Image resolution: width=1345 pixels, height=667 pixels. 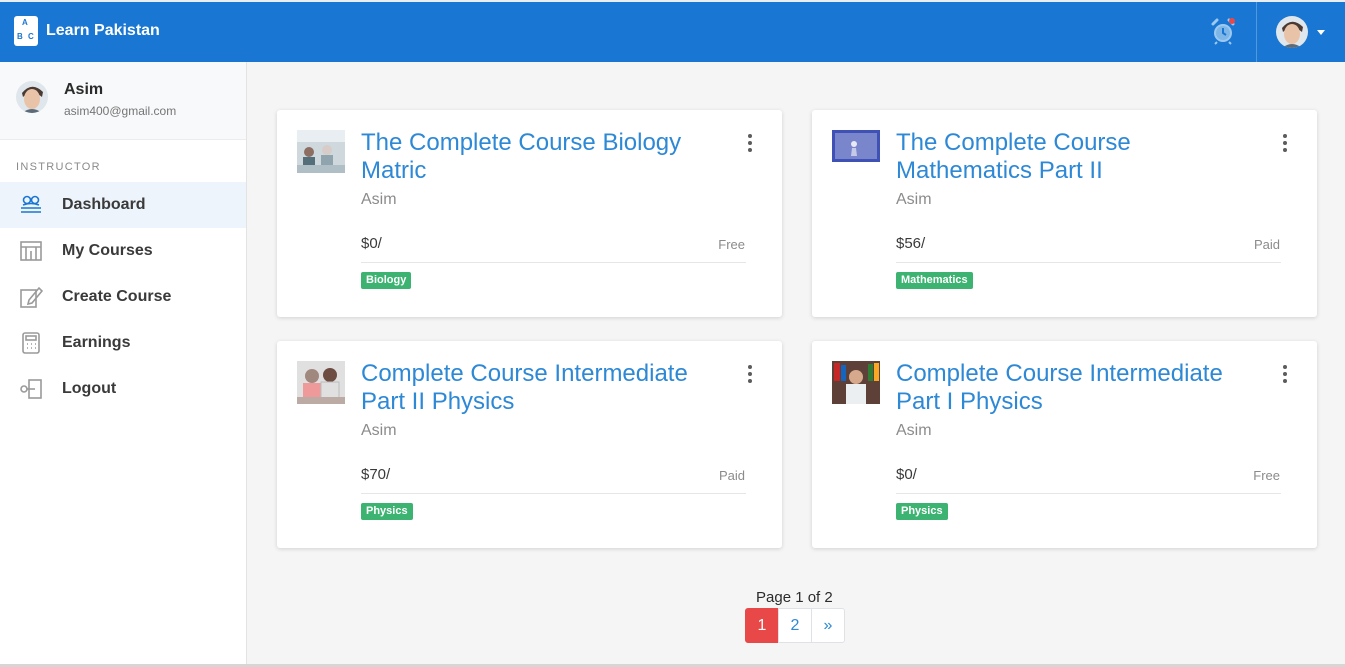 I want to click on user-avatar, so click(x=1292, y=32).